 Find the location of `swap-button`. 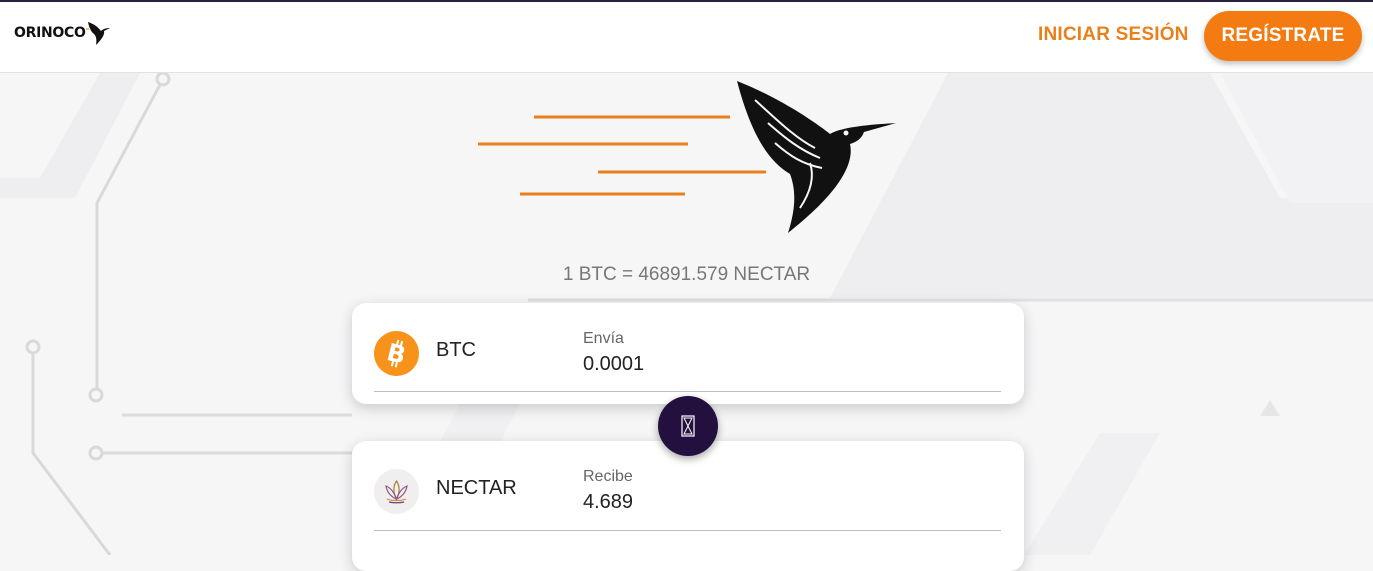

swap-button is located at coordinates (688, 426).